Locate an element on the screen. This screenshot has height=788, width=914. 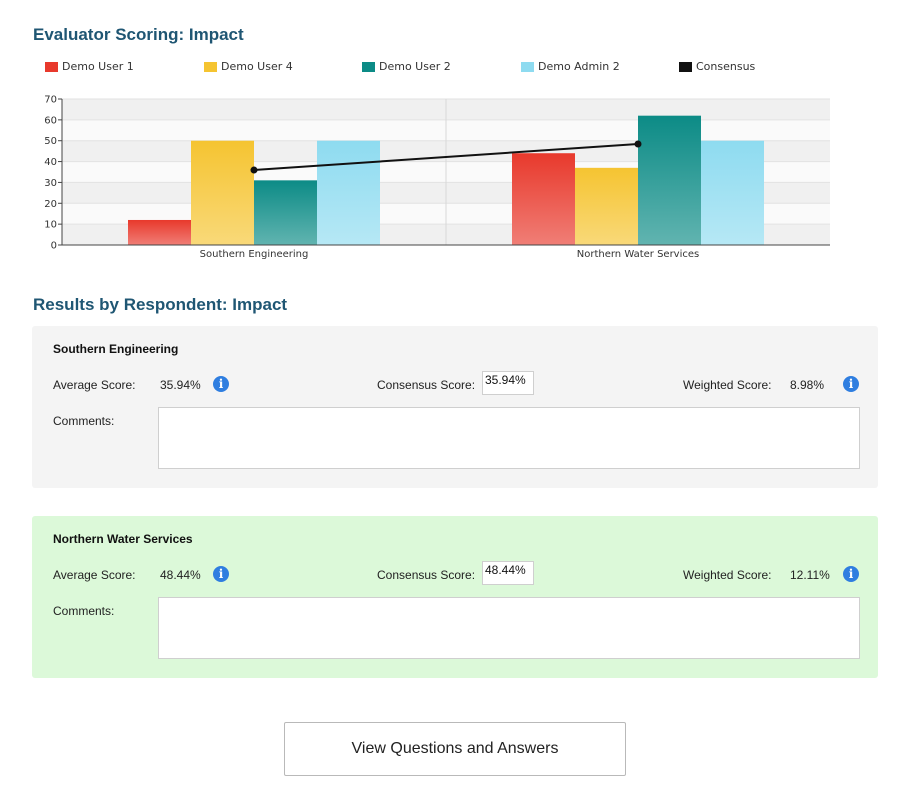
respondent-name: Southern Engineering is located at coordinates (116, 349).